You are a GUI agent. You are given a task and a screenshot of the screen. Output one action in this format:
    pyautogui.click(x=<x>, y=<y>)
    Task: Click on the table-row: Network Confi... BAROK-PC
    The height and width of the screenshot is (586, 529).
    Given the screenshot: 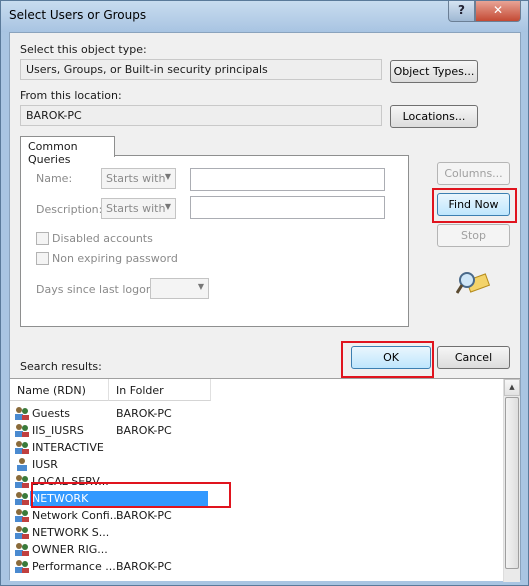 What is the action you would take?
    pyautogui.click(x=256, y=515)
    